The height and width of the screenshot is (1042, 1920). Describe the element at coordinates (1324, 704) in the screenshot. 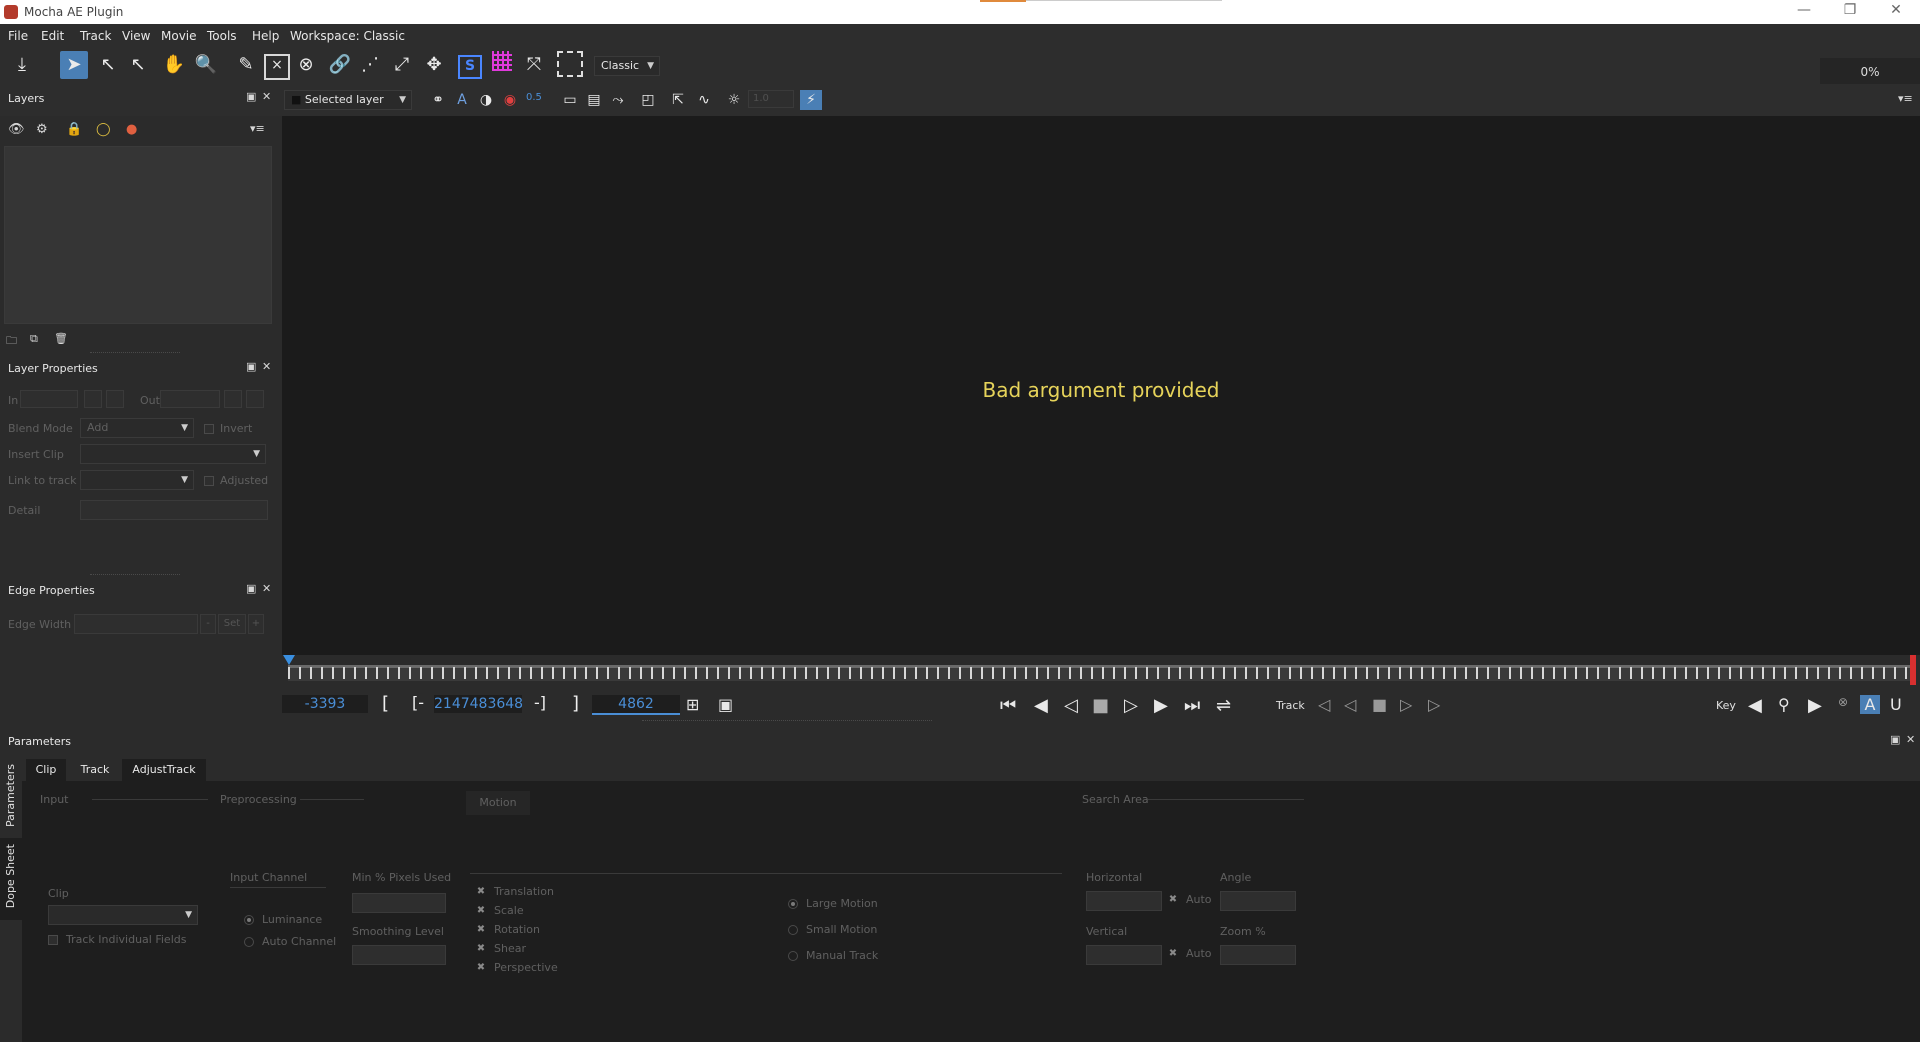

I see `track-backward-icon: ◁` at that location.